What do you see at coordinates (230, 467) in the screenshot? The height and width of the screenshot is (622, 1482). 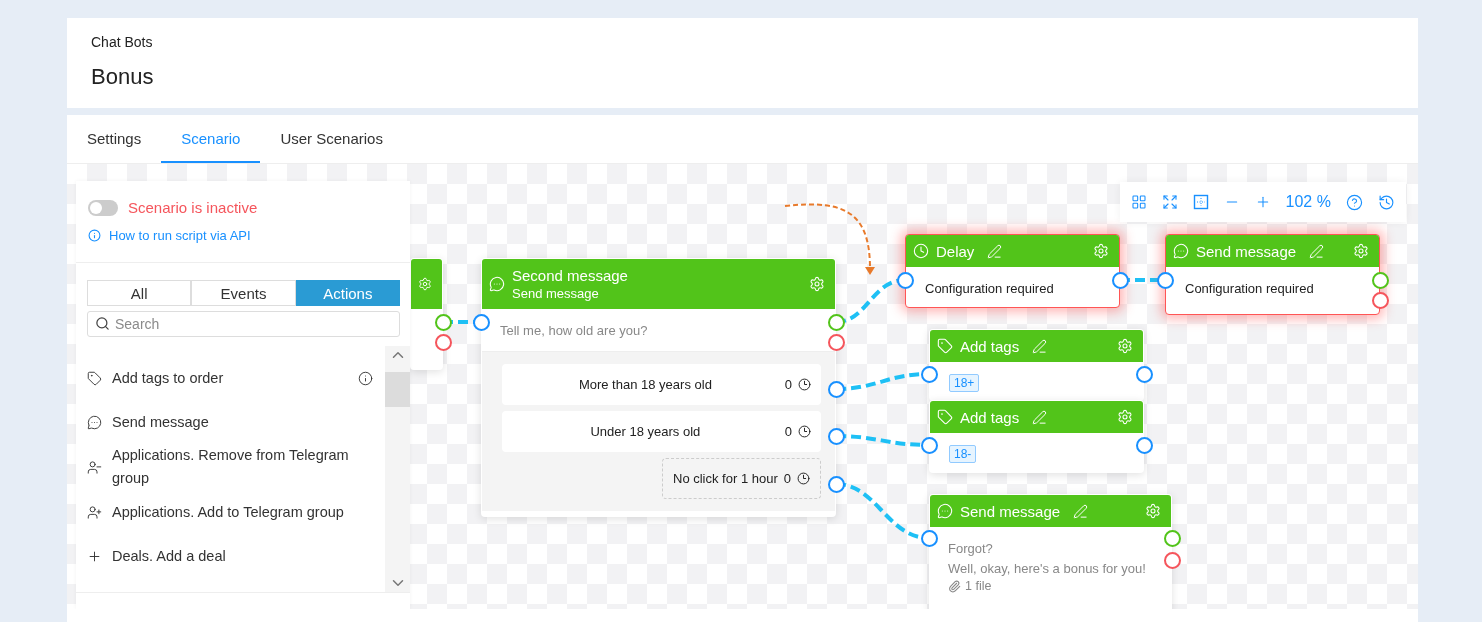 I see `action-item: Applications. Remove from Telegram group` at bounding box center [230, 467].